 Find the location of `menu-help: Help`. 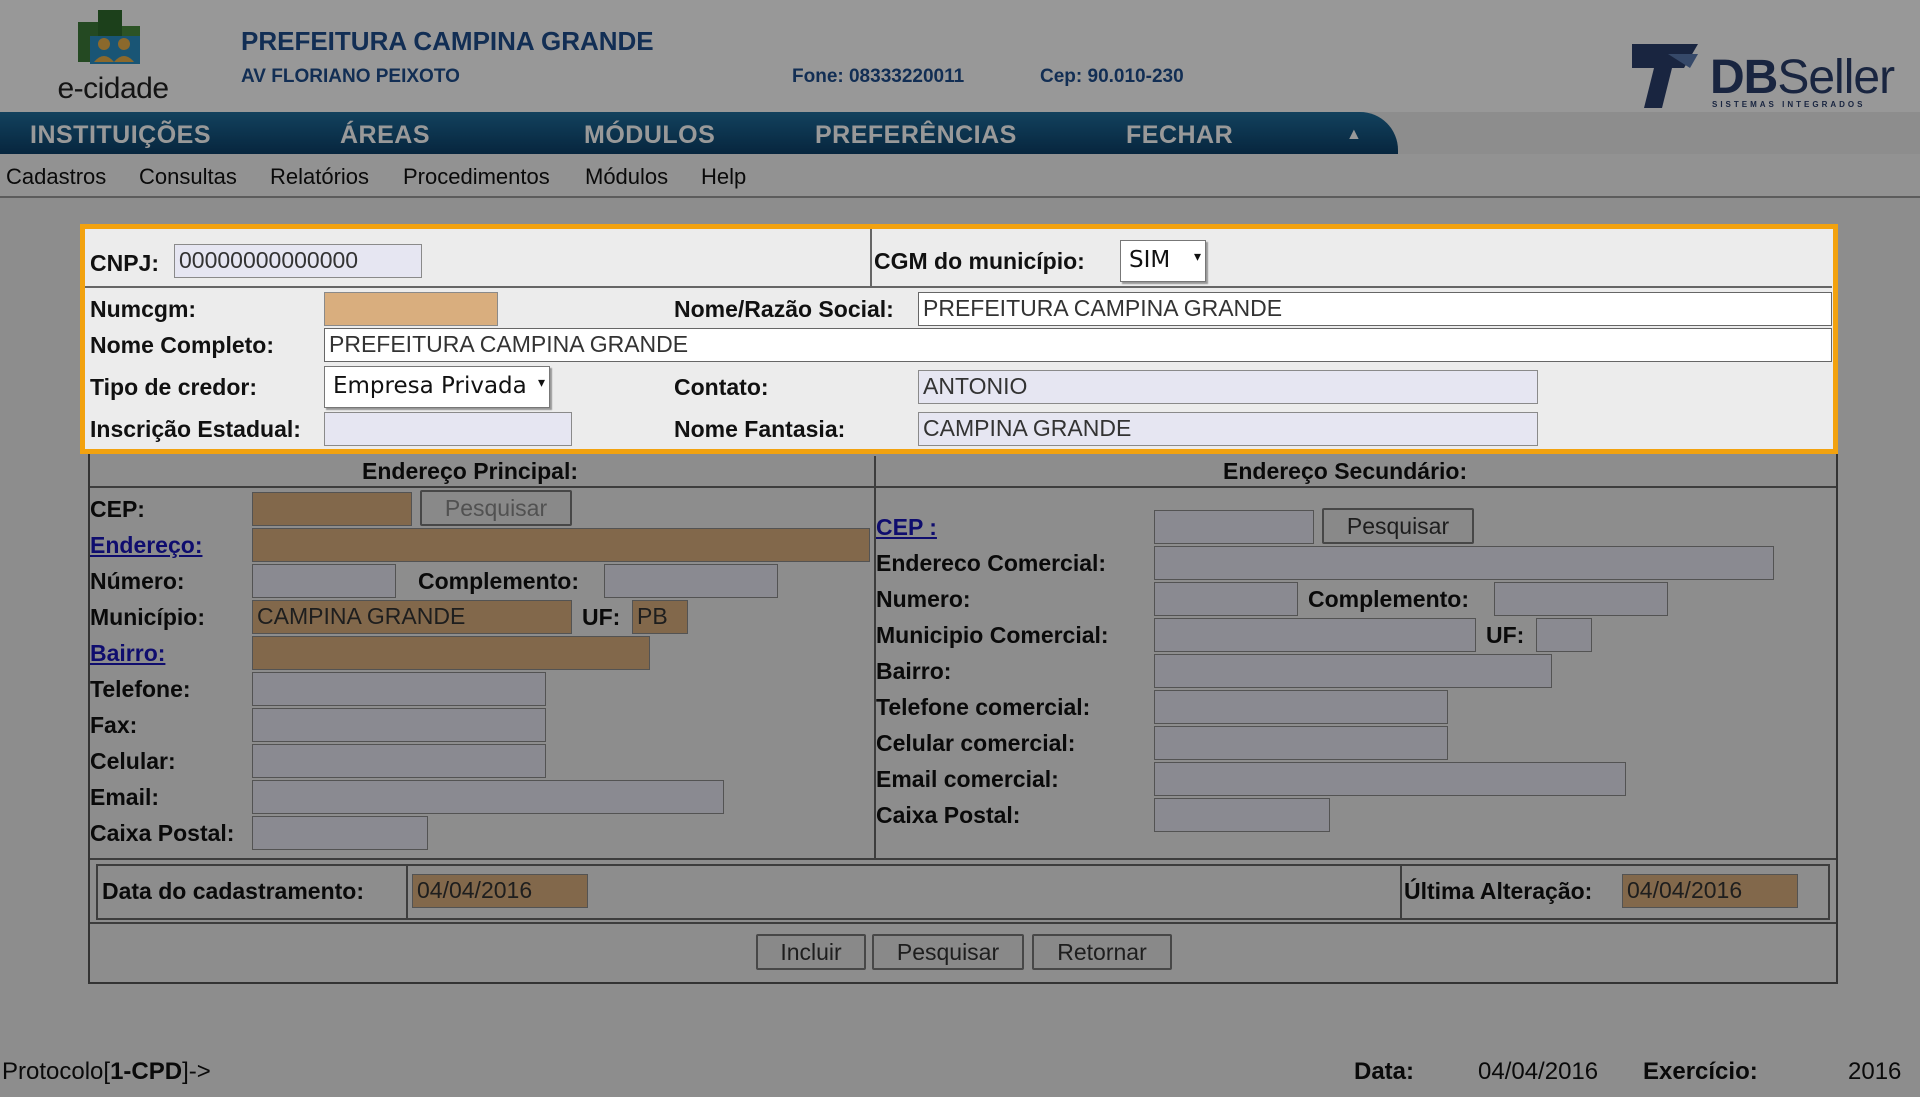

menu-help: Help is located at coordinates (723, 177).